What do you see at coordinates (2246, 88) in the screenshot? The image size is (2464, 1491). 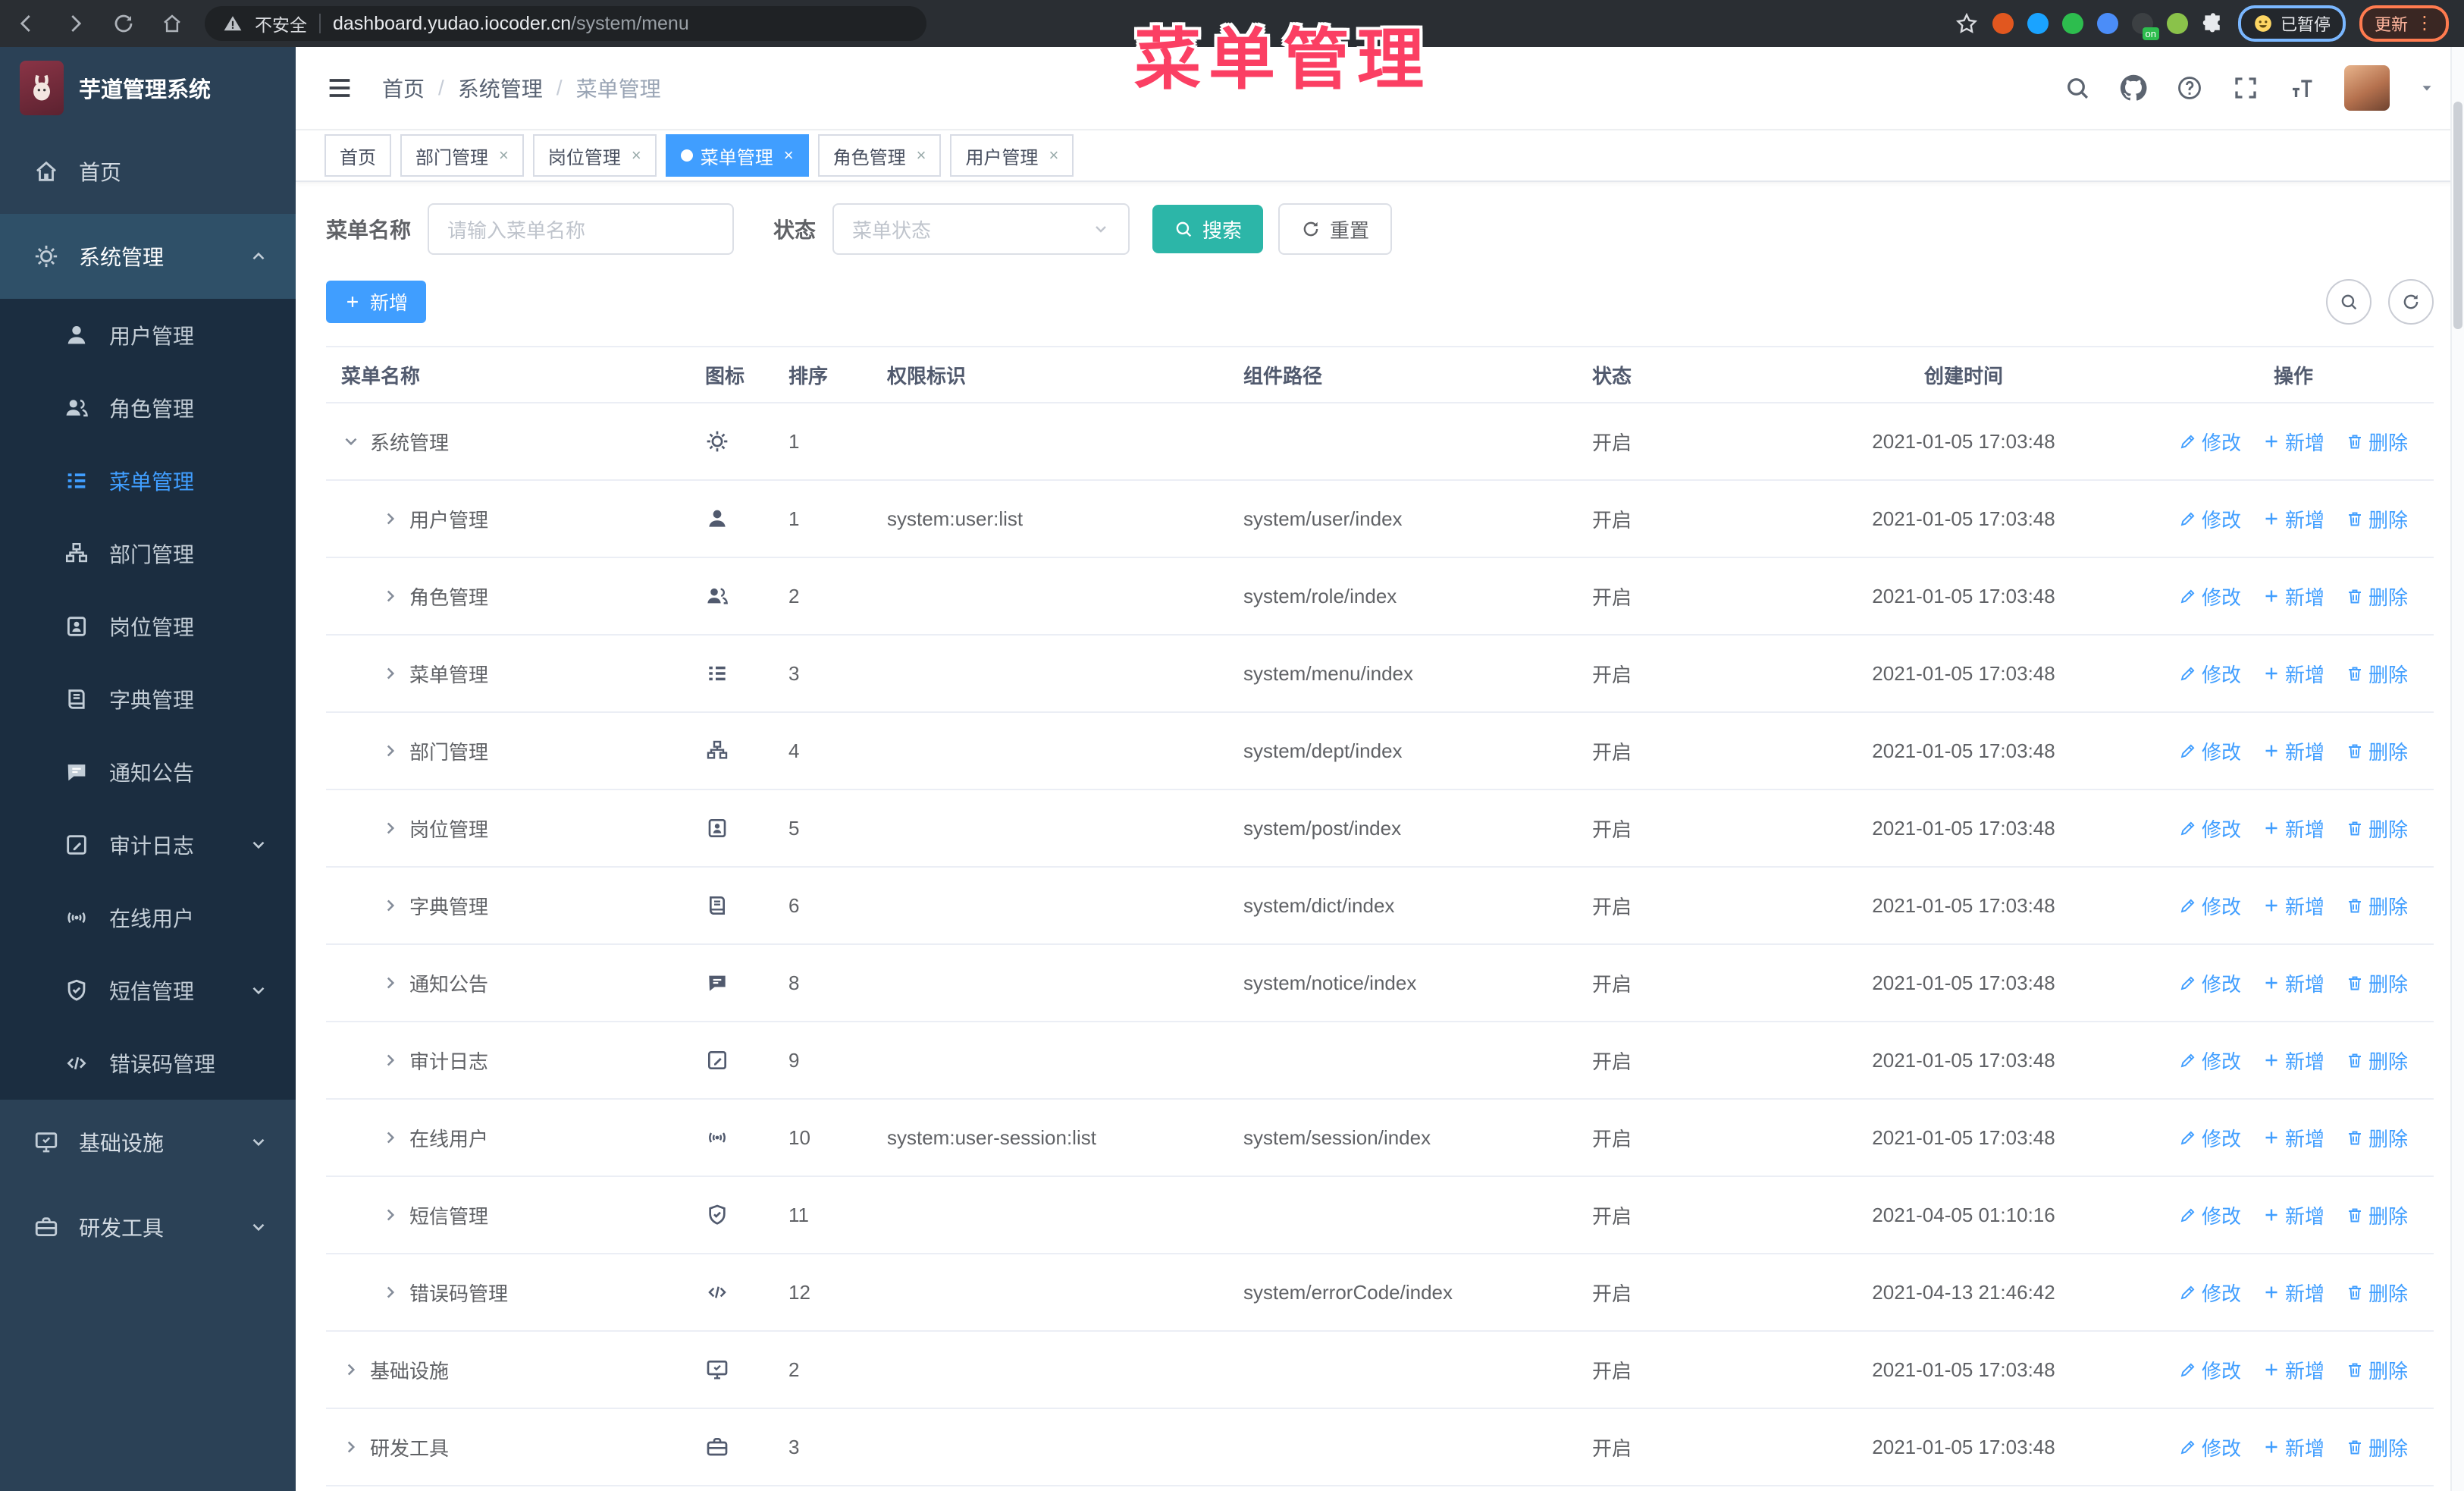 I see `fullscreen-icon` at bounding box center [2246, 88].